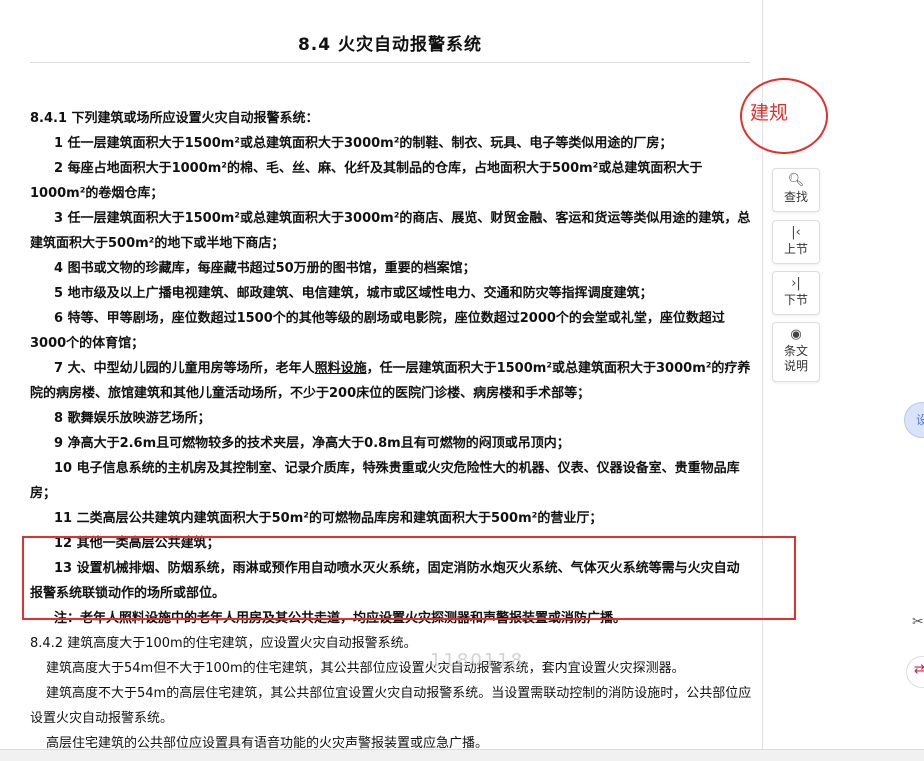 This screenshot has height=761, width=924. I want to click on explanation-label: 条文说明, so click(795, 358).